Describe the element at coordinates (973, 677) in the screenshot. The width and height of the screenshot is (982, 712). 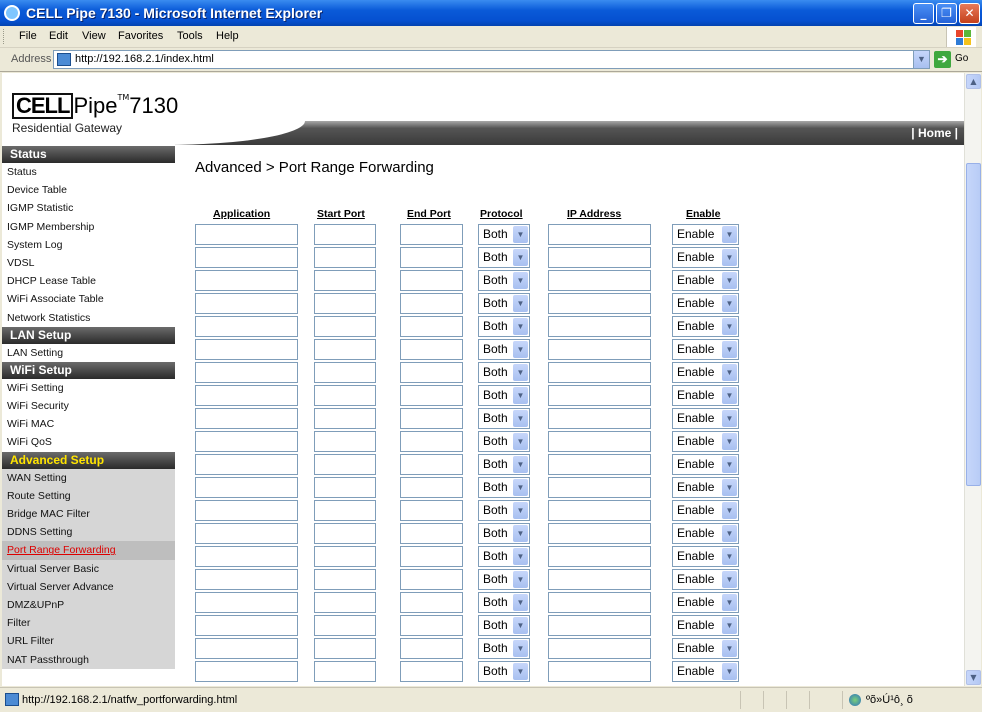
I see `scroll-down-icon: ▼` at that location.